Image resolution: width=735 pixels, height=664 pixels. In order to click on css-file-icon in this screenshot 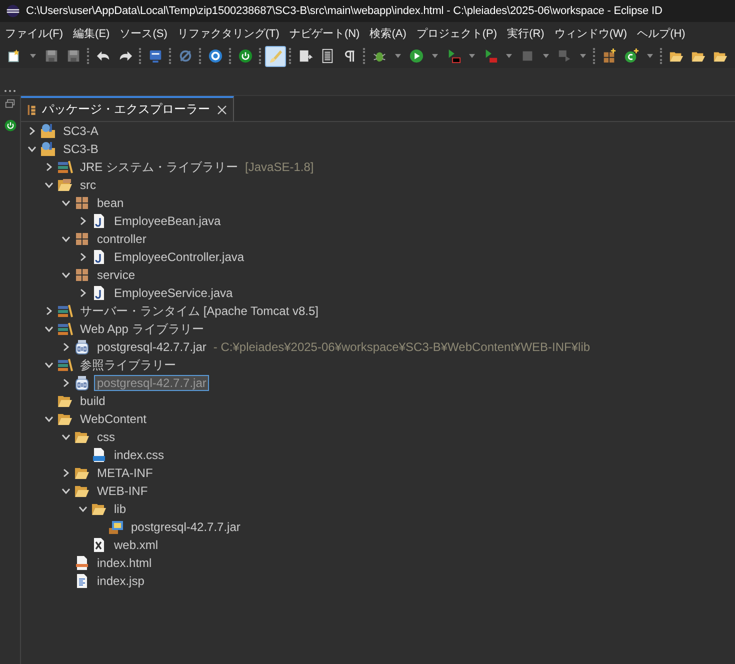, I will do `click(99, 455)`.